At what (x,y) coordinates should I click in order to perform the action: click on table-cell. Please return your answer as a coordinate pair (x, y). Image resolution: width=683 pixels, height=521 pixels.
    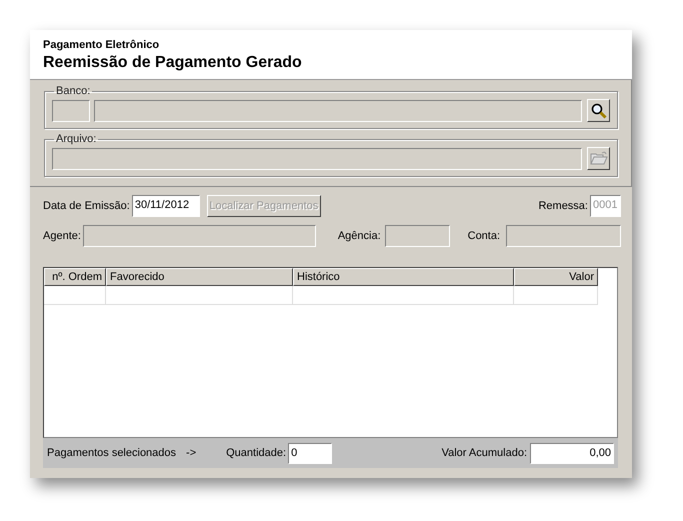
    Looking at the image, I should click on (75, 295).